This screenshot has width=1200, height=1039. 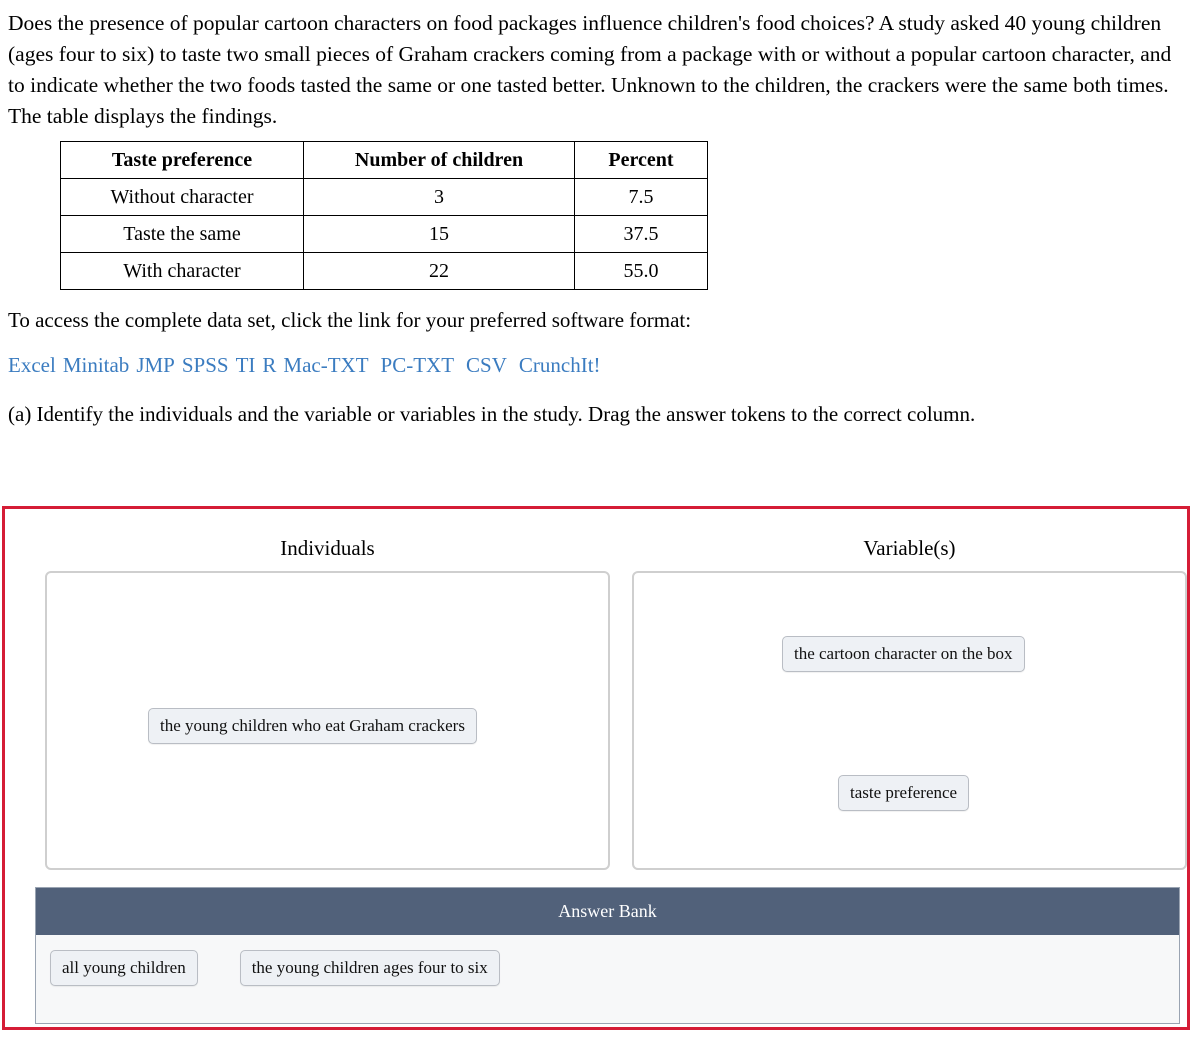 I want to click on link-mac-txt: Mac-TXT, so click(x=325, y=365).